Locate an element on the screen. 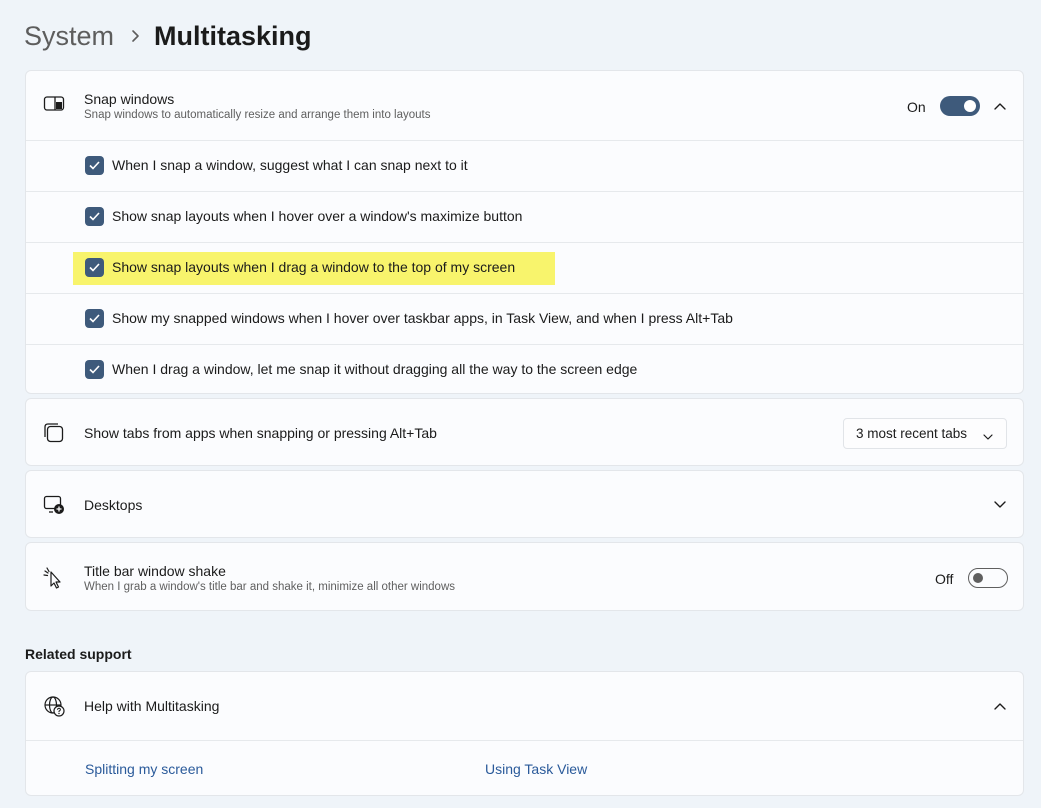  show-tabs-dropdown: 3 most recent tabs is located at coordinates (925, 433).